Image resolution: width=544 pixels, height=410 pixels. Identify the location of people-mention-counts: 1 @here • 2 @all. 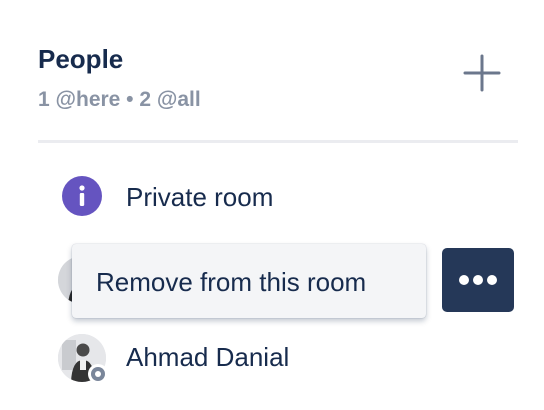
(119, 99).